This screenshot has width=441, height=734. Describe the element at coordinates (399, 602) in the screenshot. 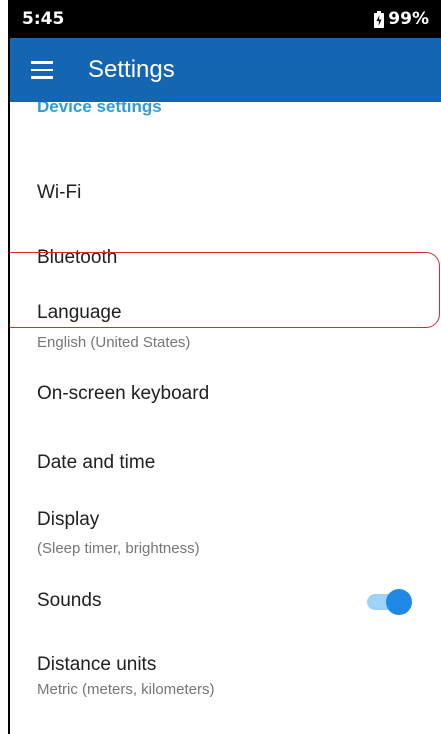

I see `toggle-knob` at that location.